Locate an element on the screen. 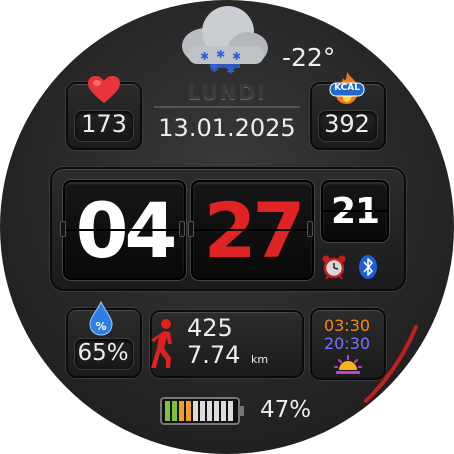 Image resolution: width=454 pixels, height=454 pixels. day-name-label: LUNDI is located at coordinates (227, 92).